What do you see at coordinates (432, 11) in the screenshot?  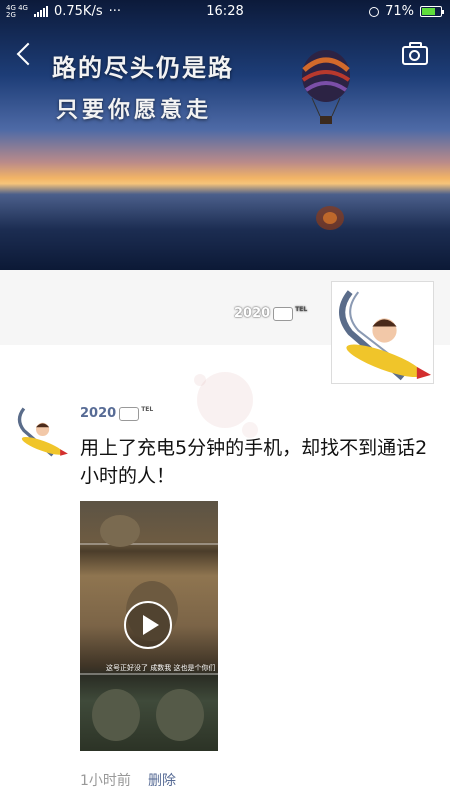 I see `battery-icon` at bounding box center [432, 11].